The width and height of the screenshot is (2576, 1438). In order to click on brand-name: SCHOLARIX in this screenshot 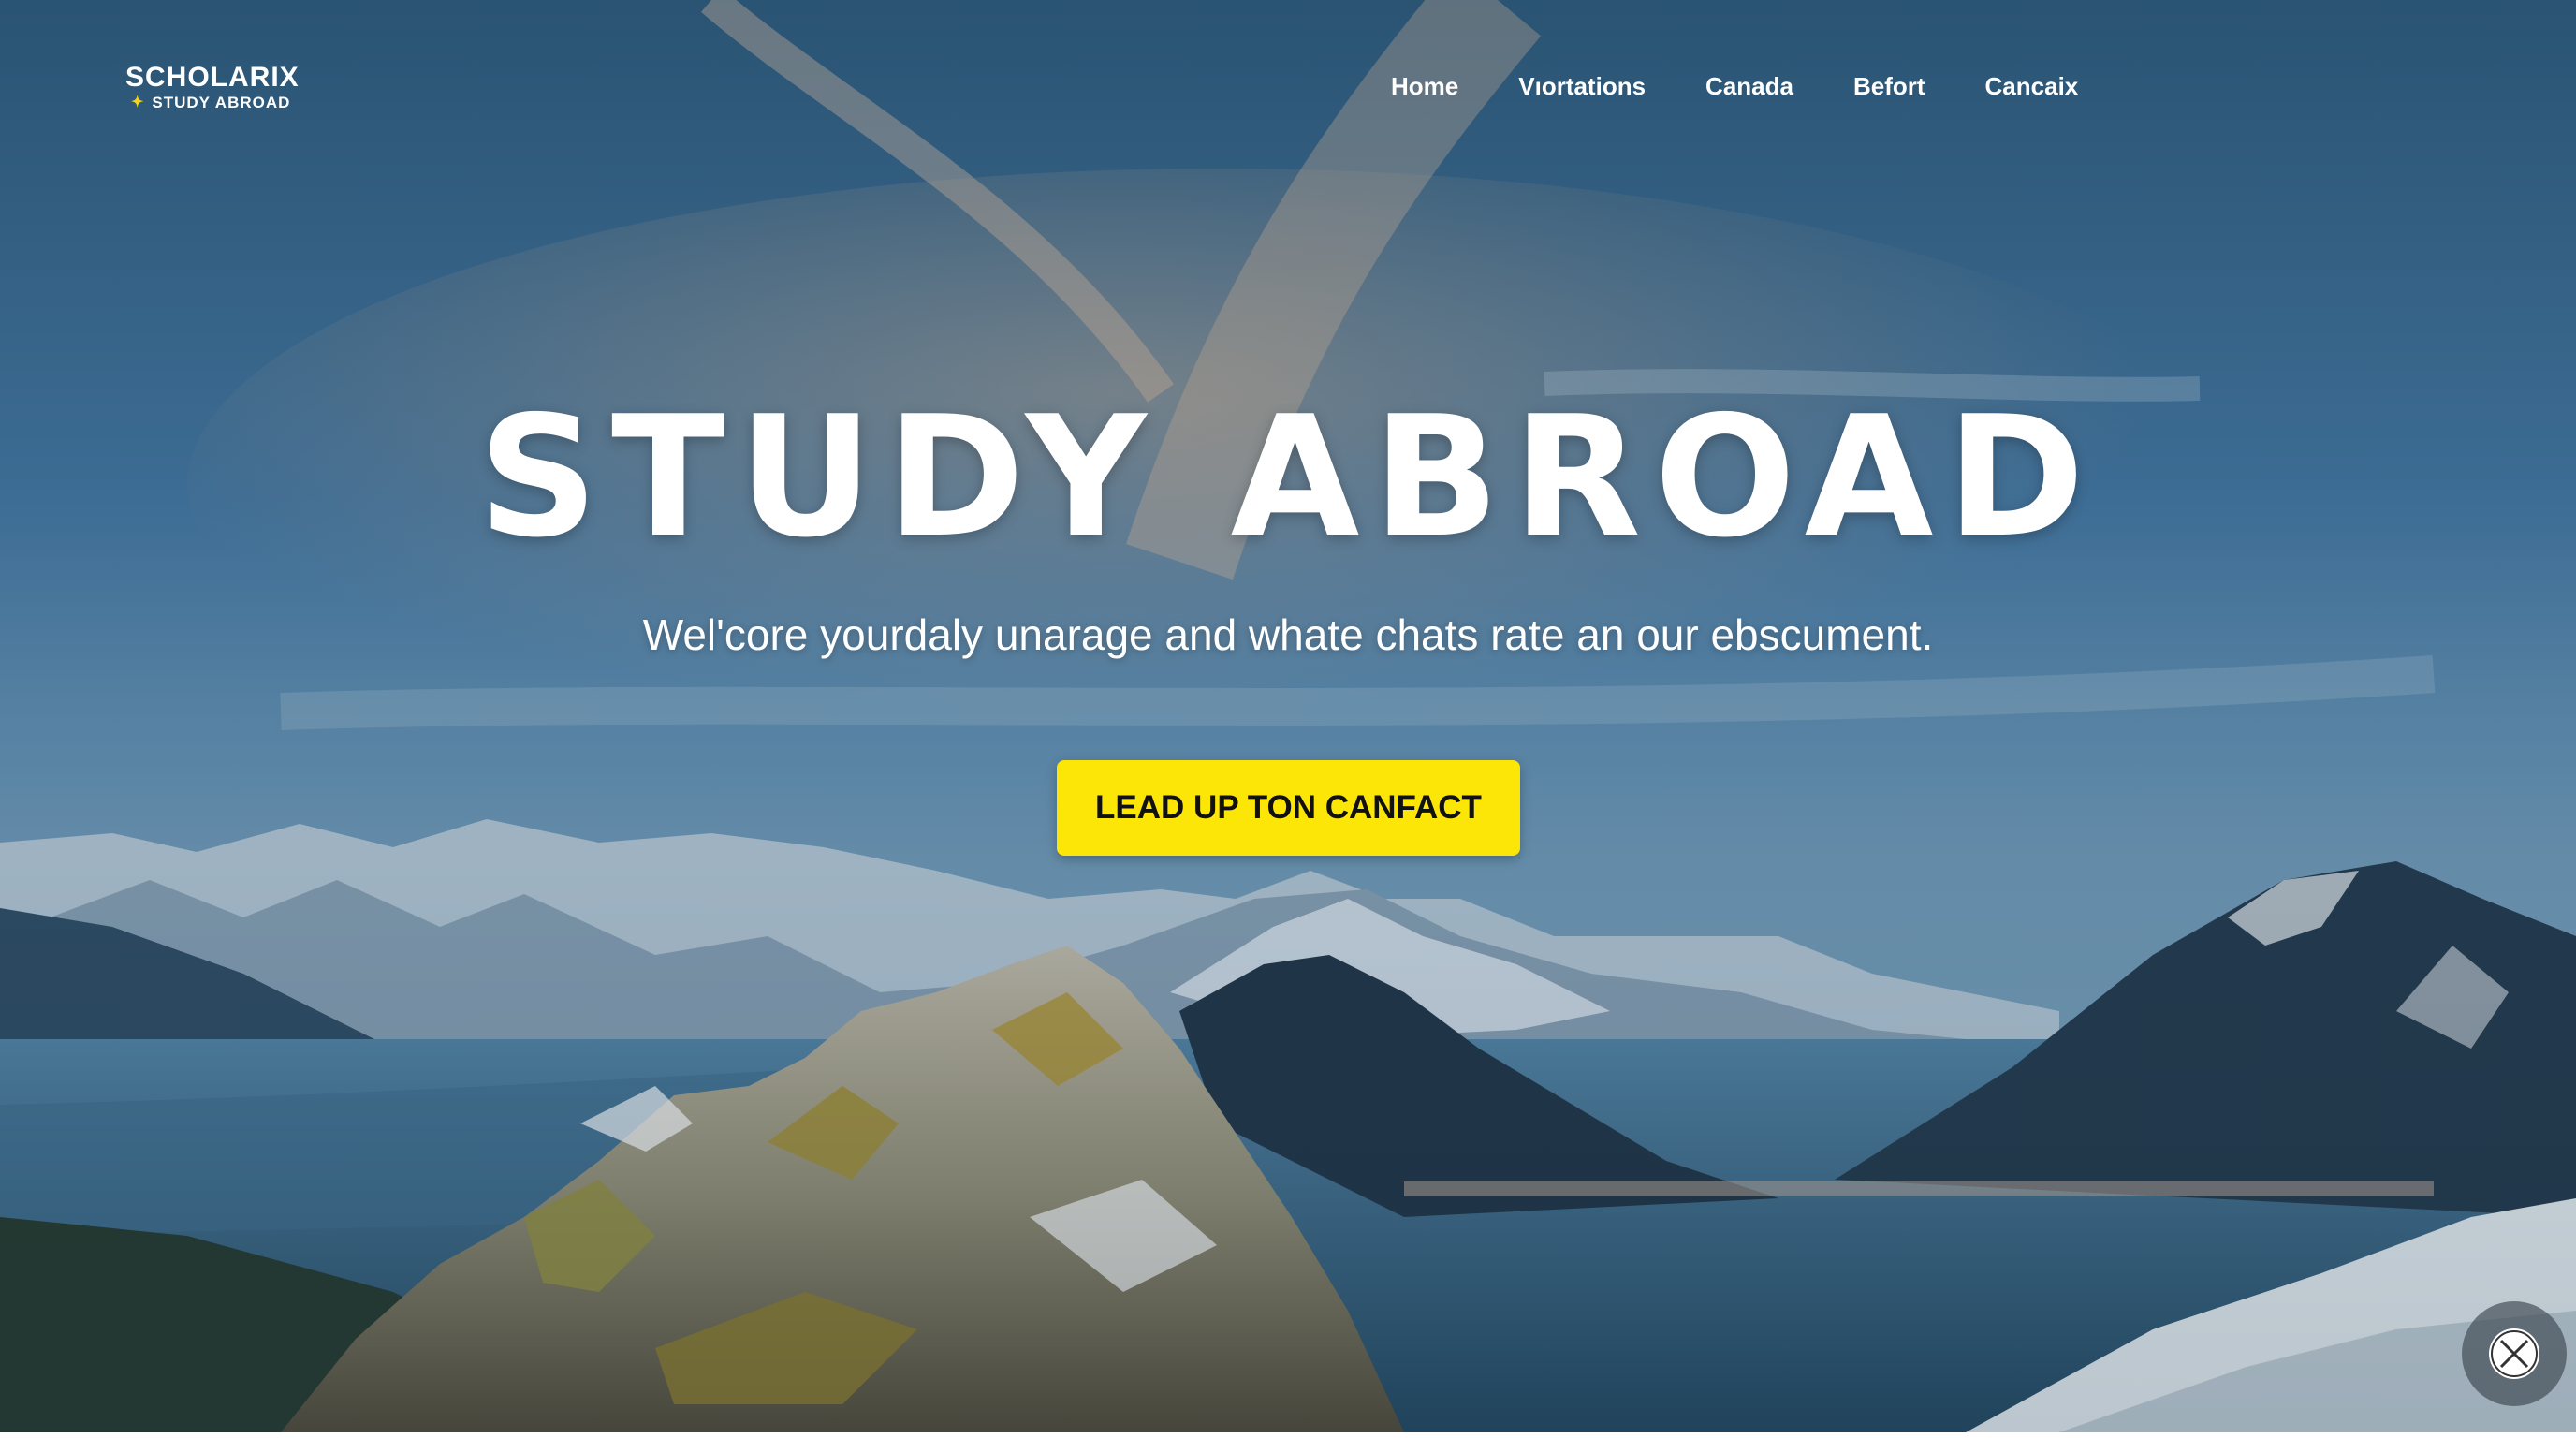, I will do `click(212, 77)`.